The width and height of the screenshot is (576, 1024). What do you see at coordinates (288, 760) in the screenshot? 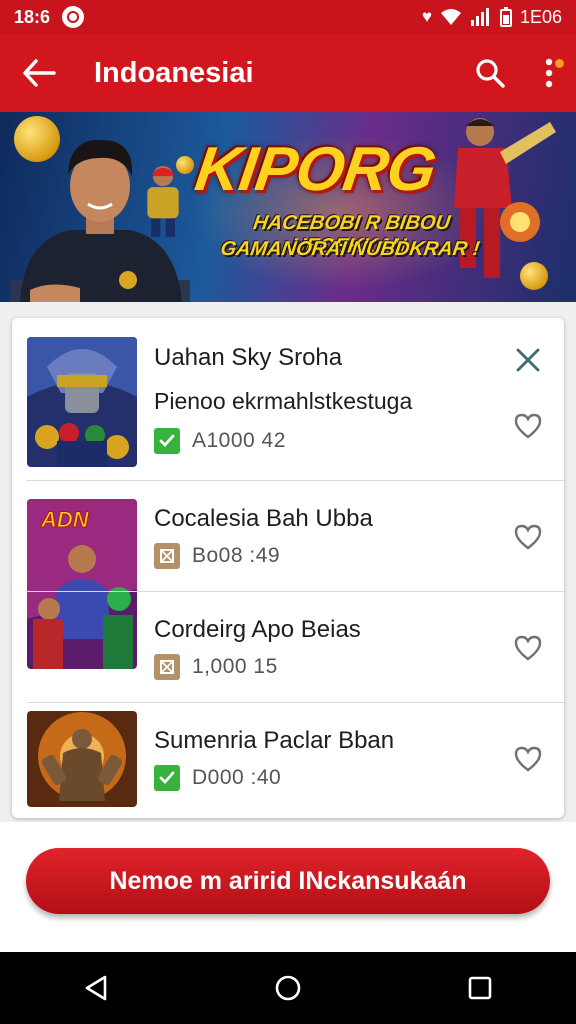
I see `list-item: Sumenria Paclar Bban D000 :40` at bounding box center [288, 760].